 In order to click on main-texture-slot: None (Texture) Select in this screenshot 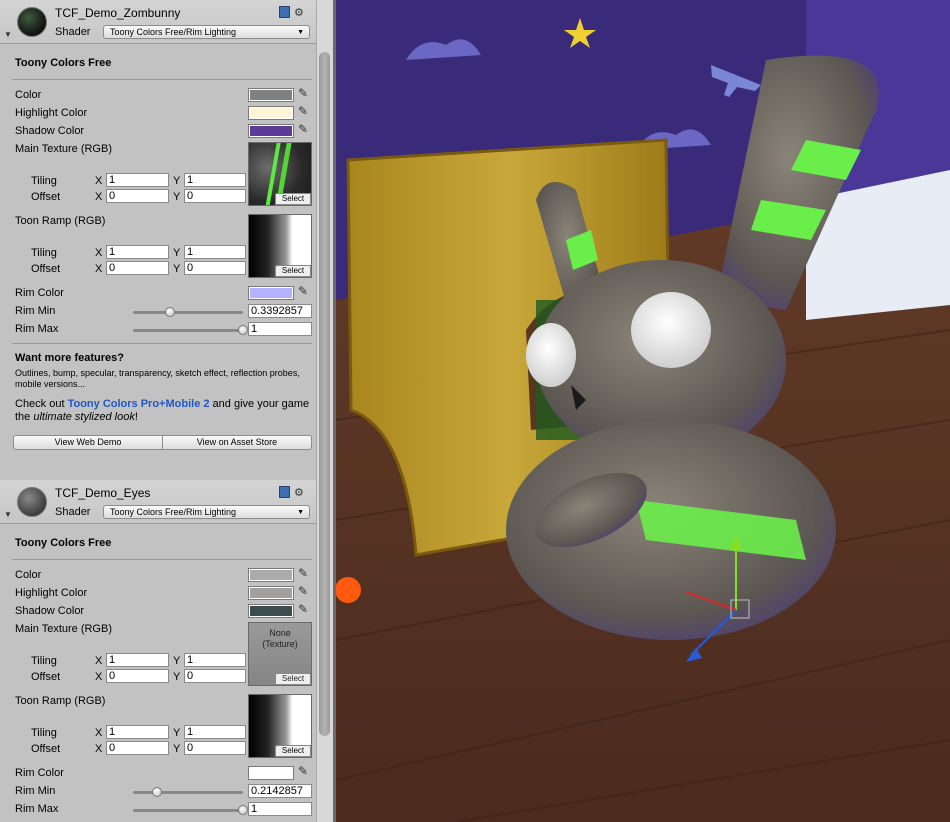, I will do `click(280, 654)`.